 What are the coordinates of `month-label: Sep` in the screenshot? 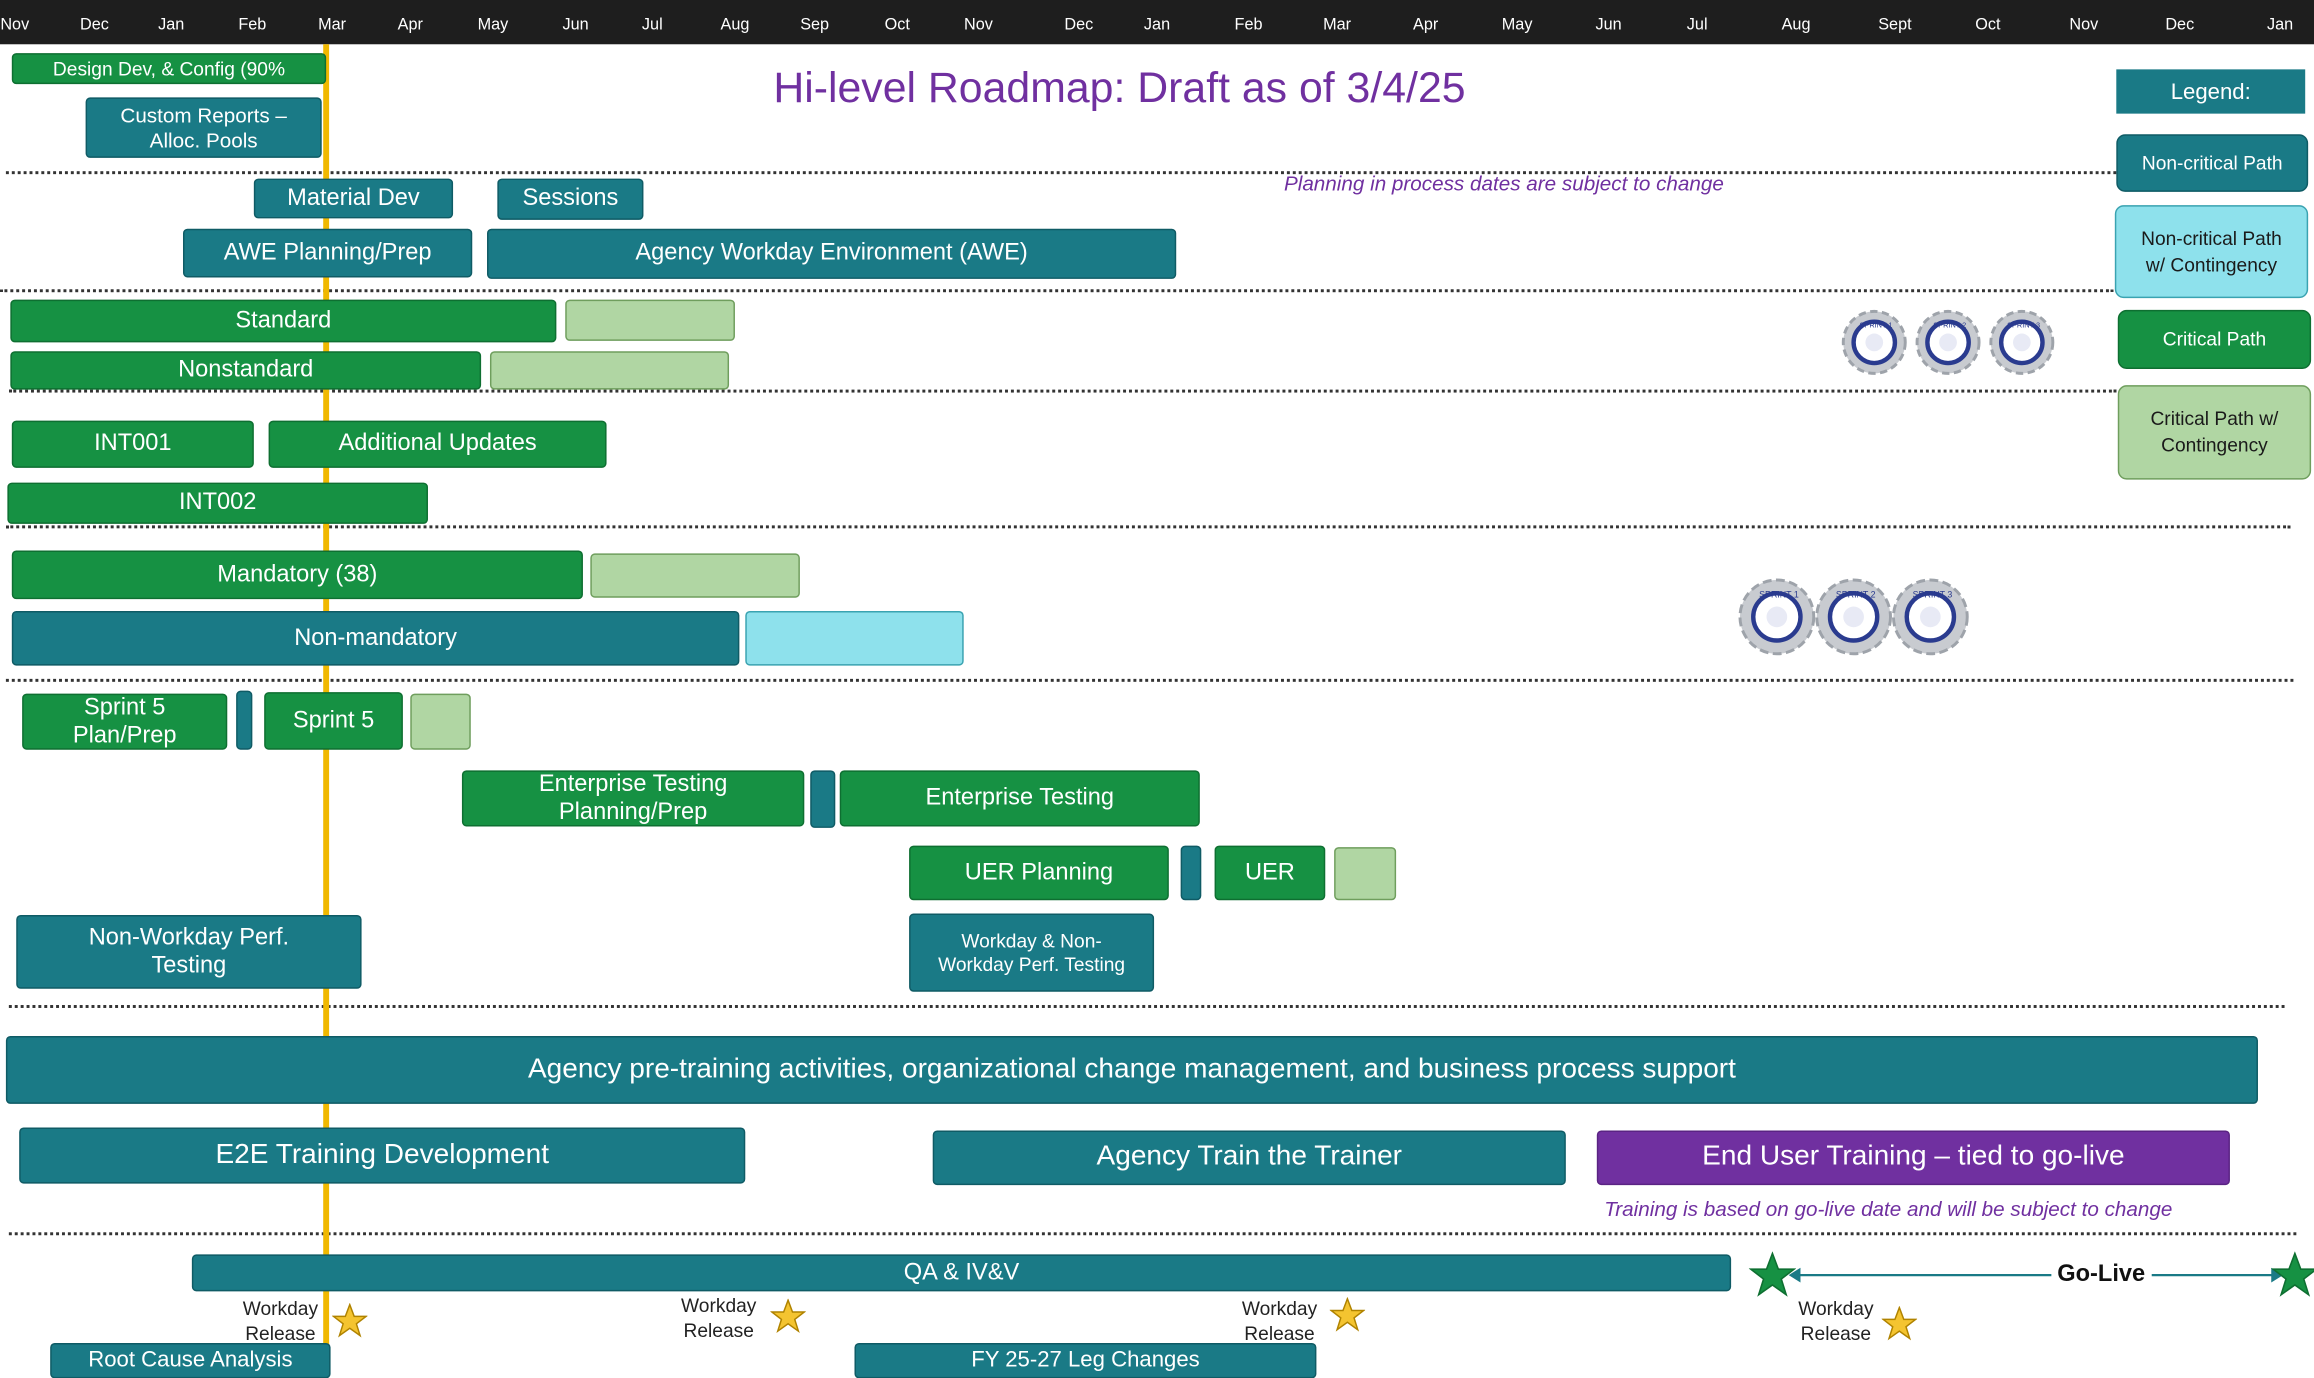 It's located at (815, 25).